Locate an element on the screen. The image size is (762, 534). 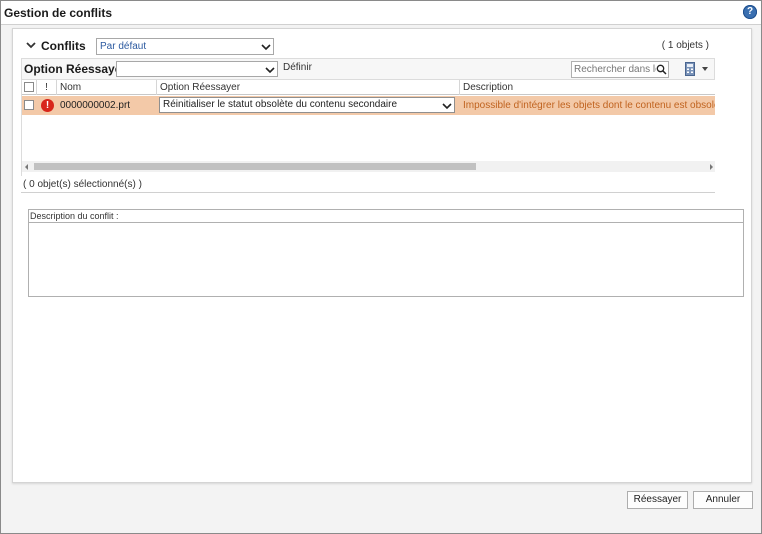
header-select-all-cell is located at coordinates (29, 87).